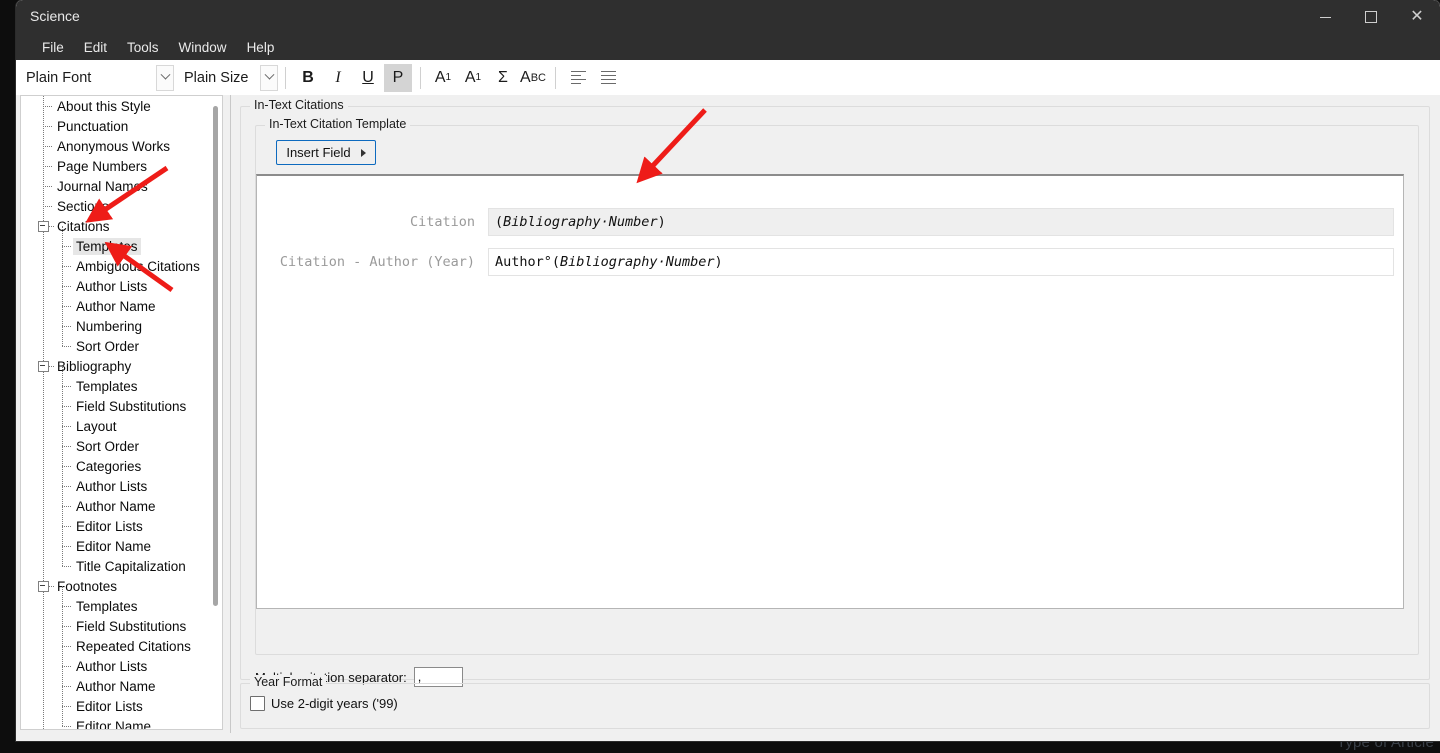 The height and width of the screenshot is (753, 1440). I want to click on font-family-combo: Plain Font, so click(95, 77).